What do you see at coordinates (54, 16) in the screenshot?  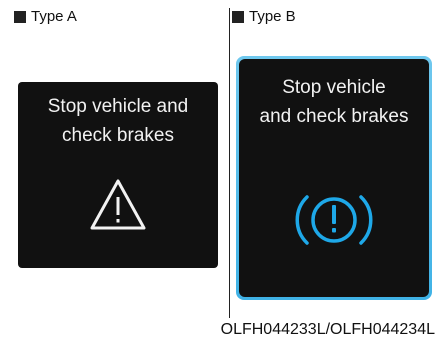 I see `type-a-label-text: Type A` at bounding box center [54, 16].